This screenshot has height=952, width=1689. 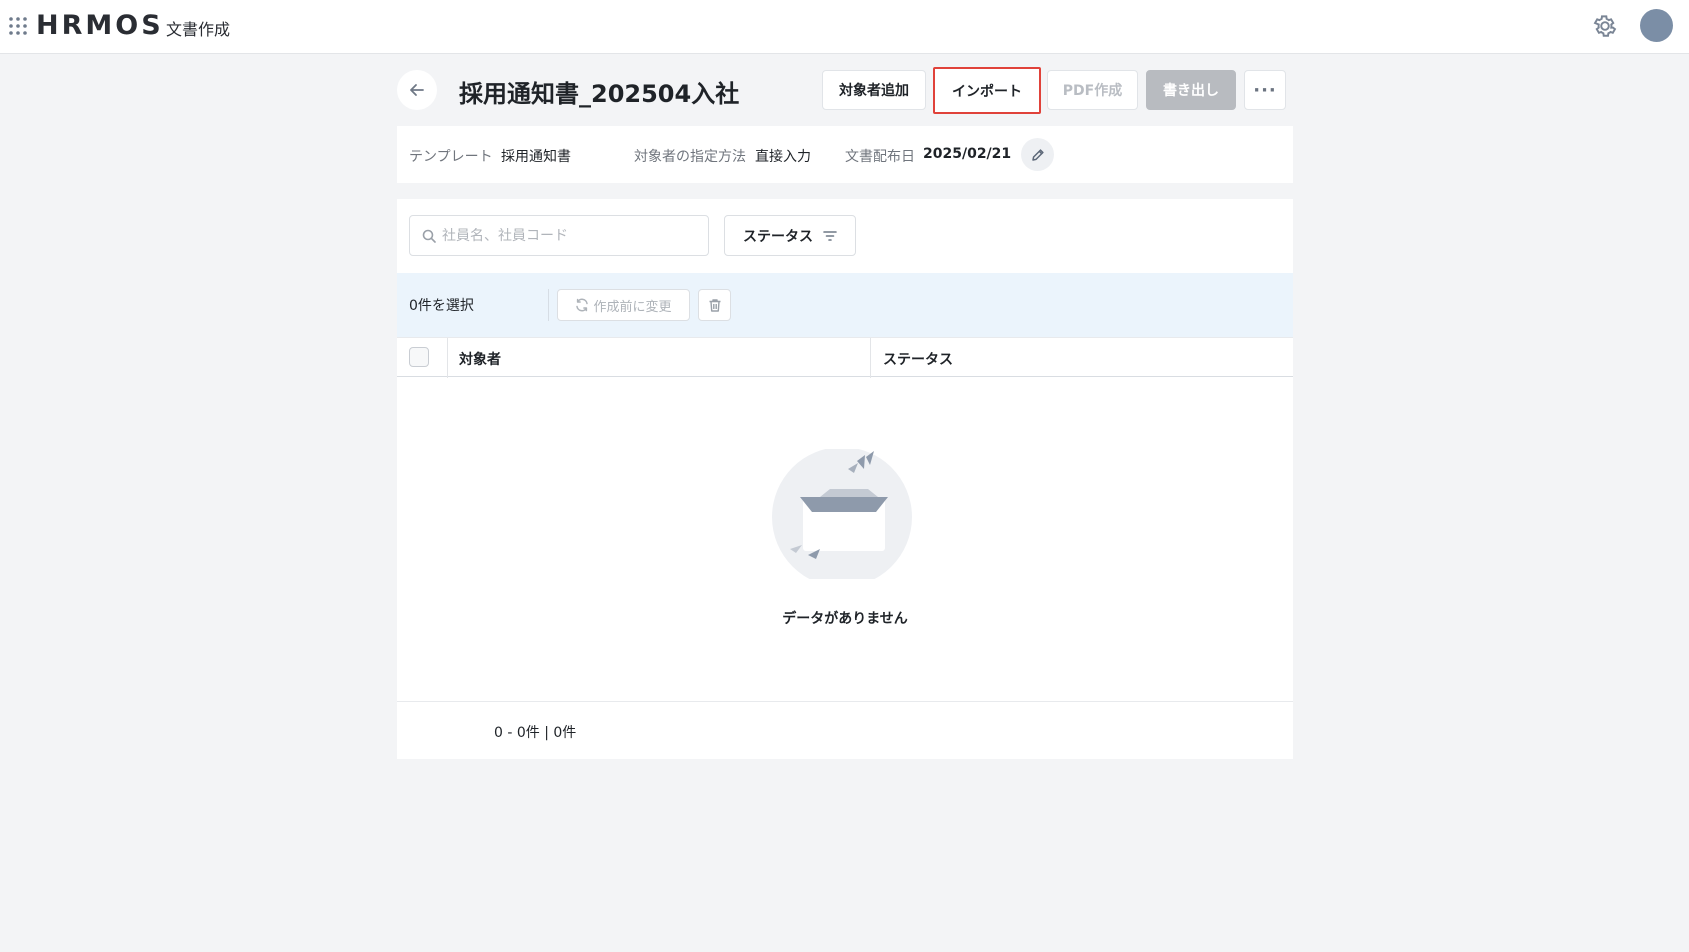 What do you see at coordinates (842, 514) in the screenshot?
I see `empty-box-illustration` at bounding box center [842, 514].